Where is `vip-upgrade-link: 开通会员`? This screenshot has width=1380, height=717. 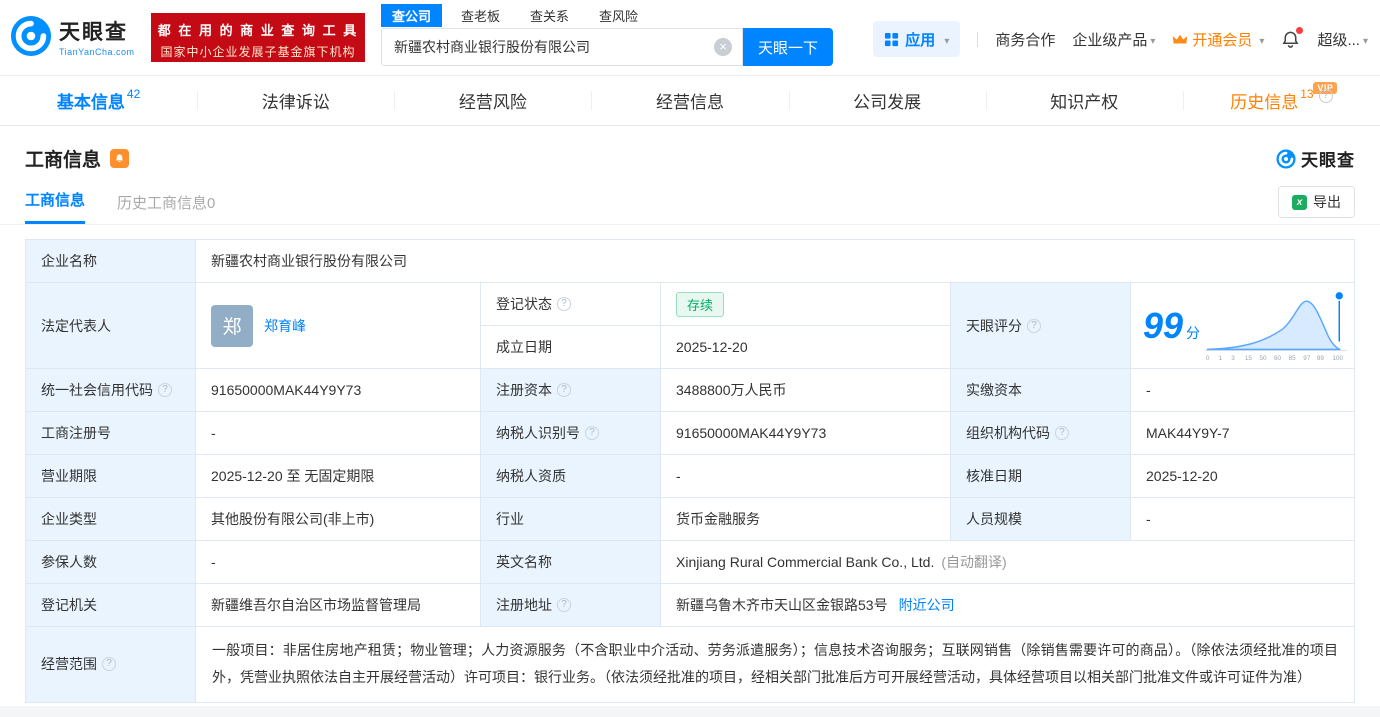 vip-upgrade-link: 开通会员 is located at coordinates (1218, 39).